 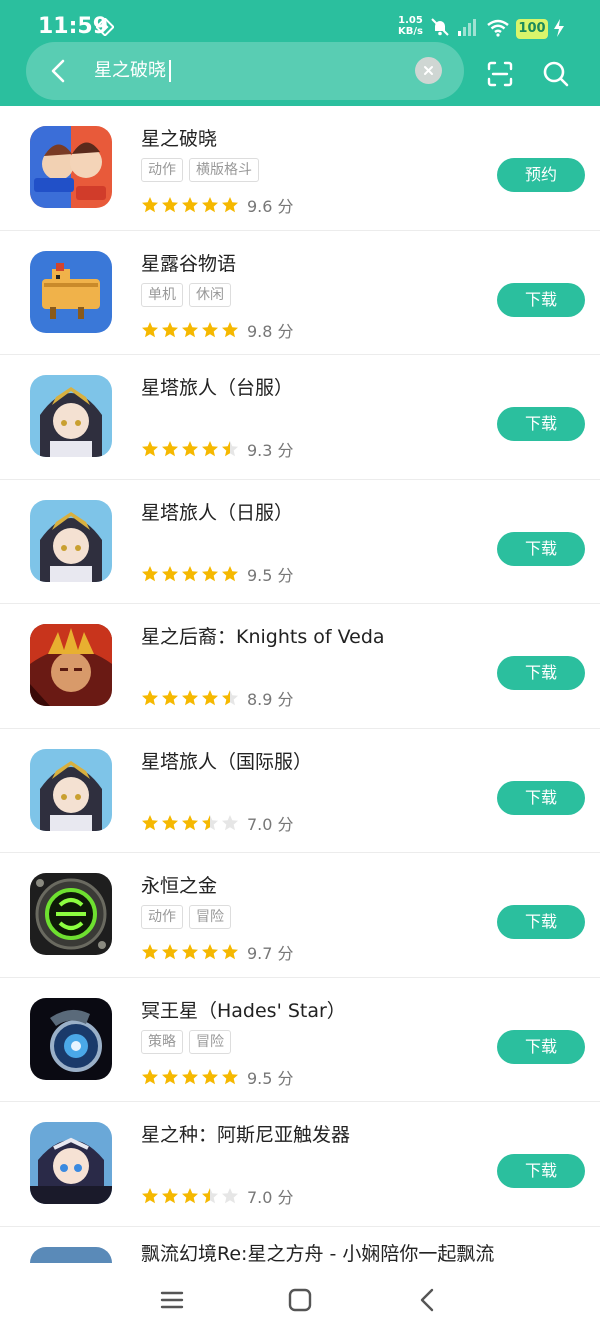 I want to click on game-title: 星塔旅人（日服）, so click(x=217, y=511).